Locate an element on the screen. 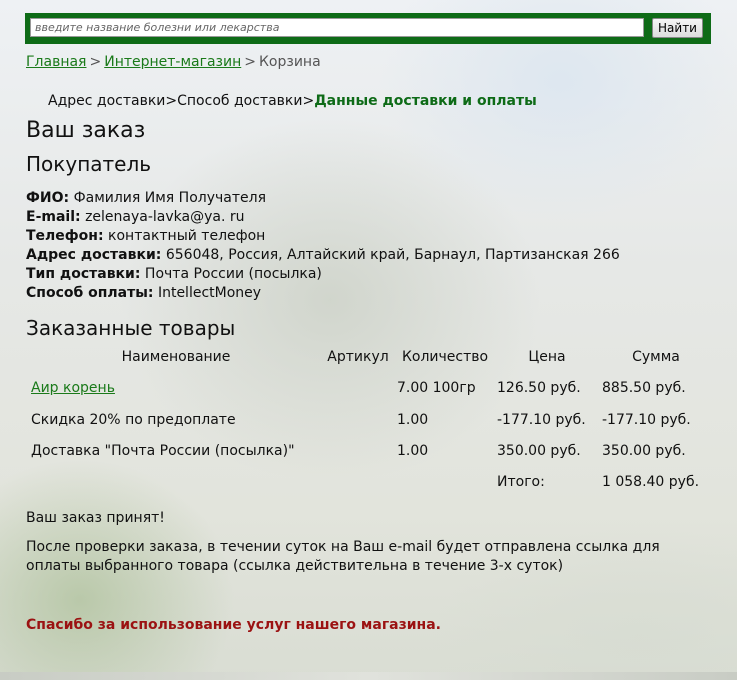  search-button: Найти is located at coordinates (677, 28).